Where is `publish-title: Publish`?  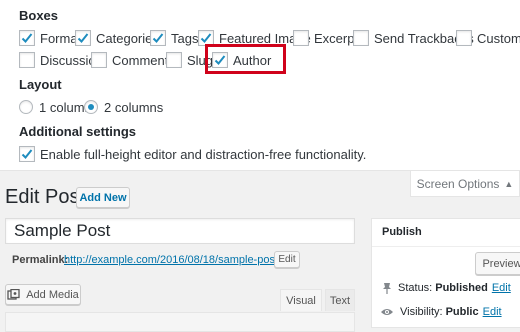 publish-title: Publish is located at coordinates (446, 233).